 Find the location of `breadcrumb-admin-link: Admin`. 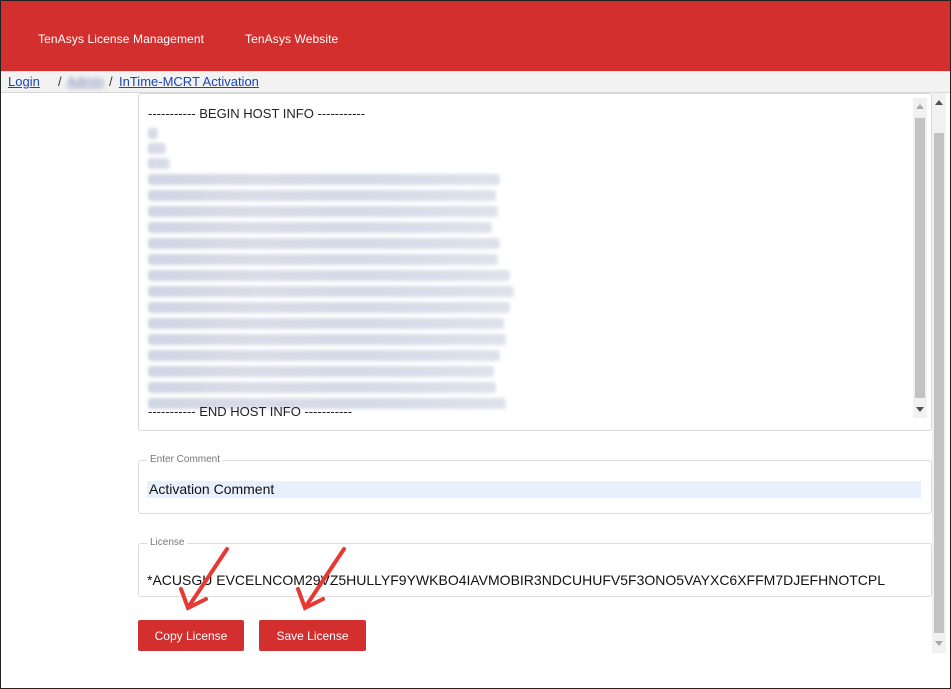

breadcrumb-admin-link: Admin is located at coordinates (85, 81).